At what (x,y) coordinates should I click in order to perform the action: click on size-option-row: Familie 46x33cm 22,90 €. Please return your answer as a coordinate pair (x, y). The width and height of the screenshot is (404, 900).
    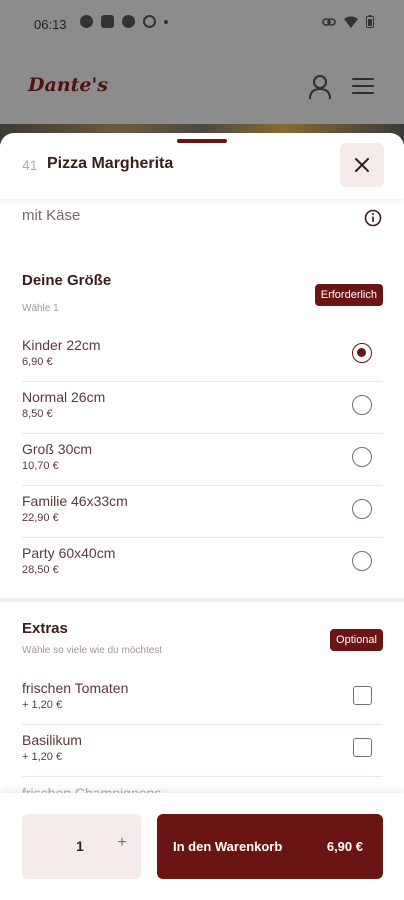
    Looking at the image, I should click on (202, 512).